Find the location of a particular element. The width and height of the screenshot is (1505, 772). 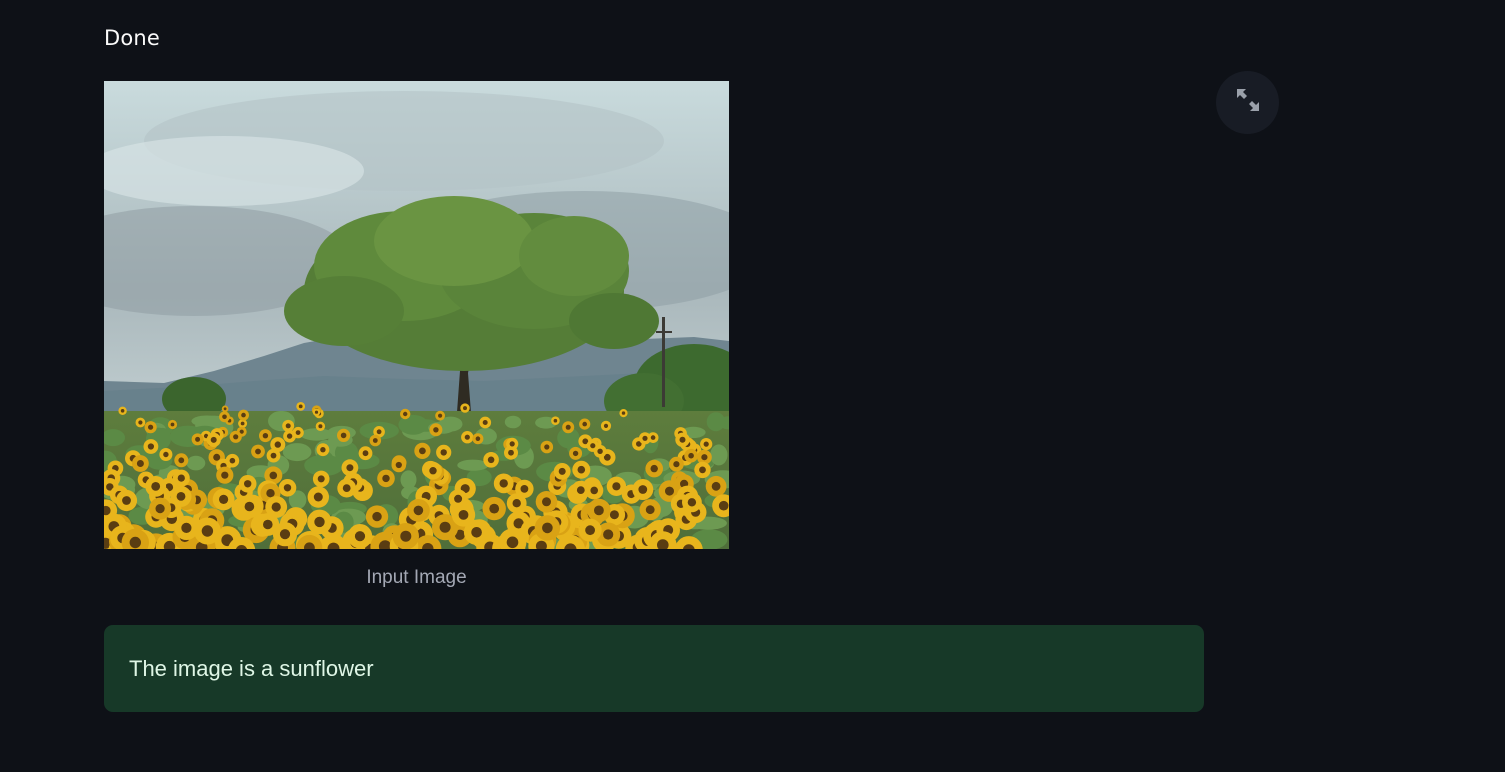

result-message: The image is a sunflower is located at coordinates (654, 668).